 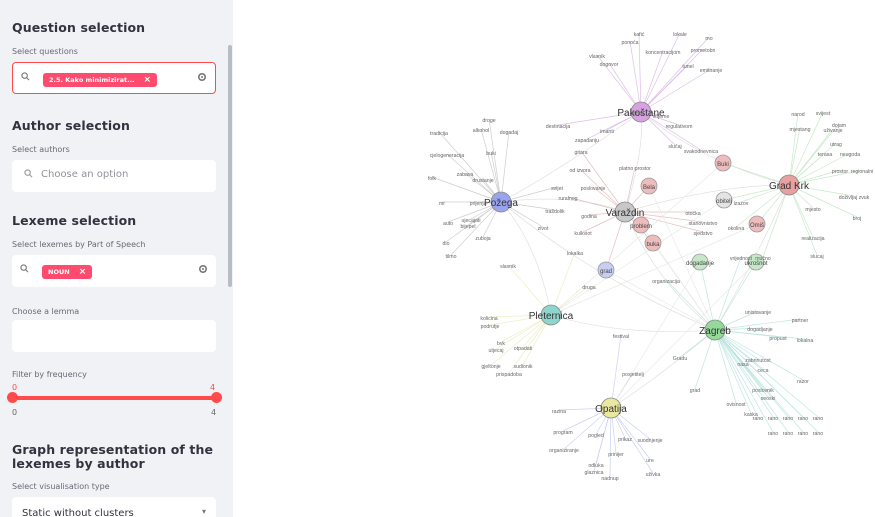 I want to click on word-label: program, so click(x=562, y=433).